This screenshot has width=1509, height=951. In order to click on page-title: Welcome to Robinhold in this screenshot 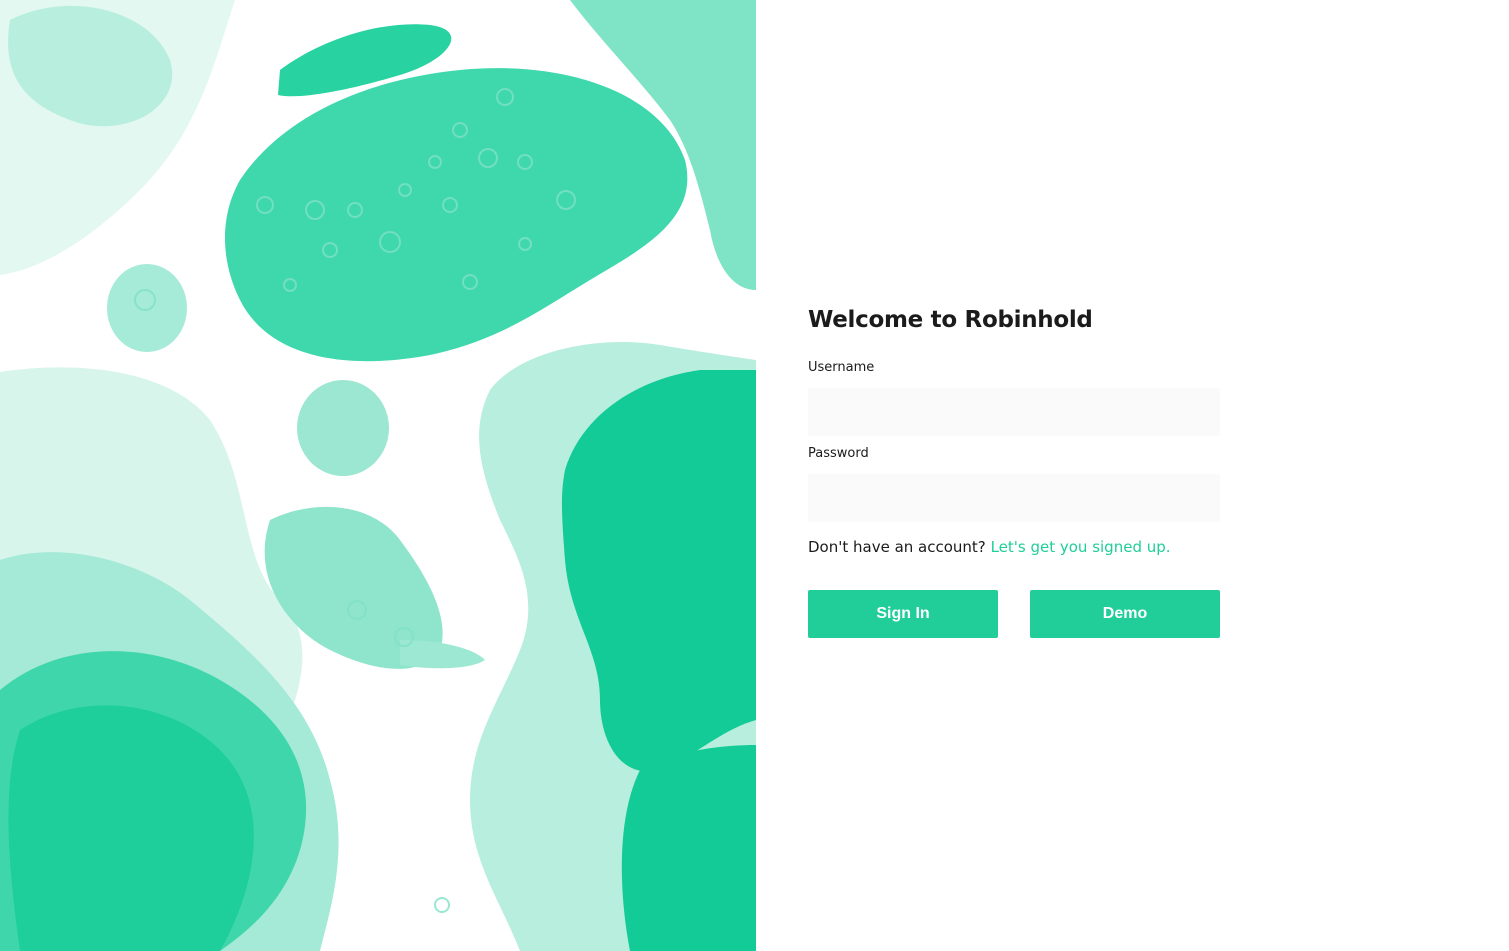, I will do `click(950, 320)`.